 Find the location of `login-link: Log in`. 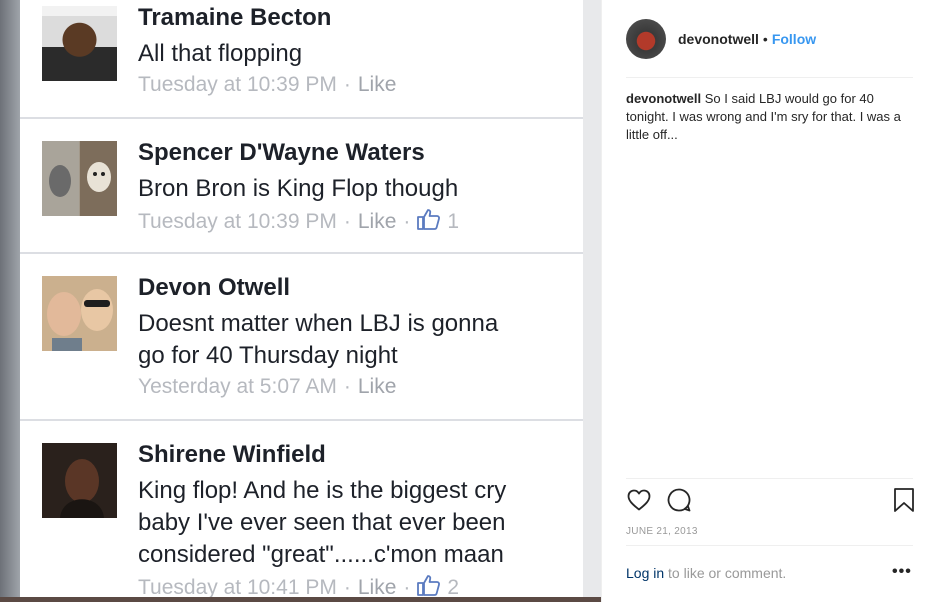

login-link: Log in is located at coordinates (645, 573).